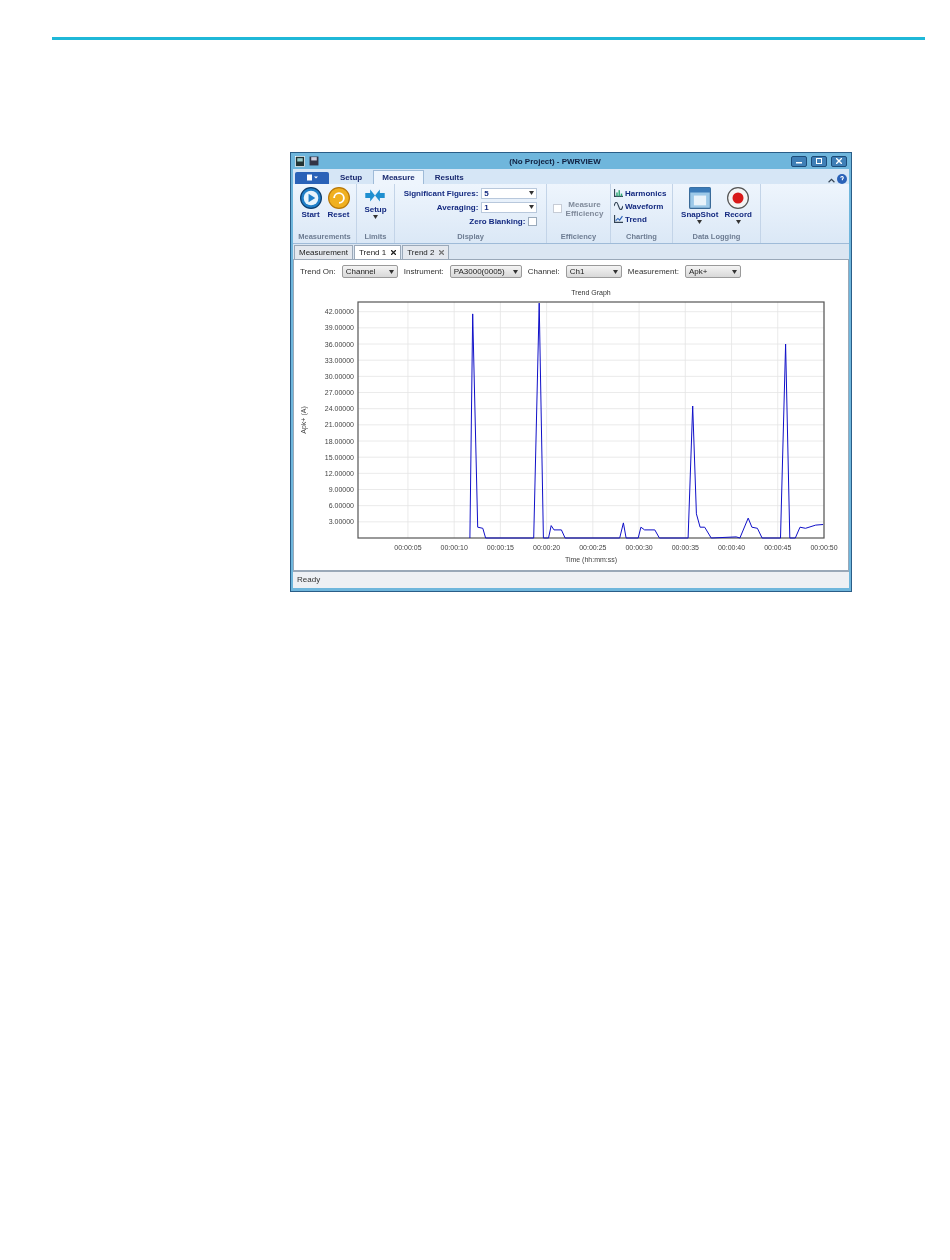 Image resolution: width=950 pixels, height=1260 pixels. What do you see at coordinates (640, 193) in the screenshot?
I see `harmonics-button: Harmonics` at bounding box center [640, 193].